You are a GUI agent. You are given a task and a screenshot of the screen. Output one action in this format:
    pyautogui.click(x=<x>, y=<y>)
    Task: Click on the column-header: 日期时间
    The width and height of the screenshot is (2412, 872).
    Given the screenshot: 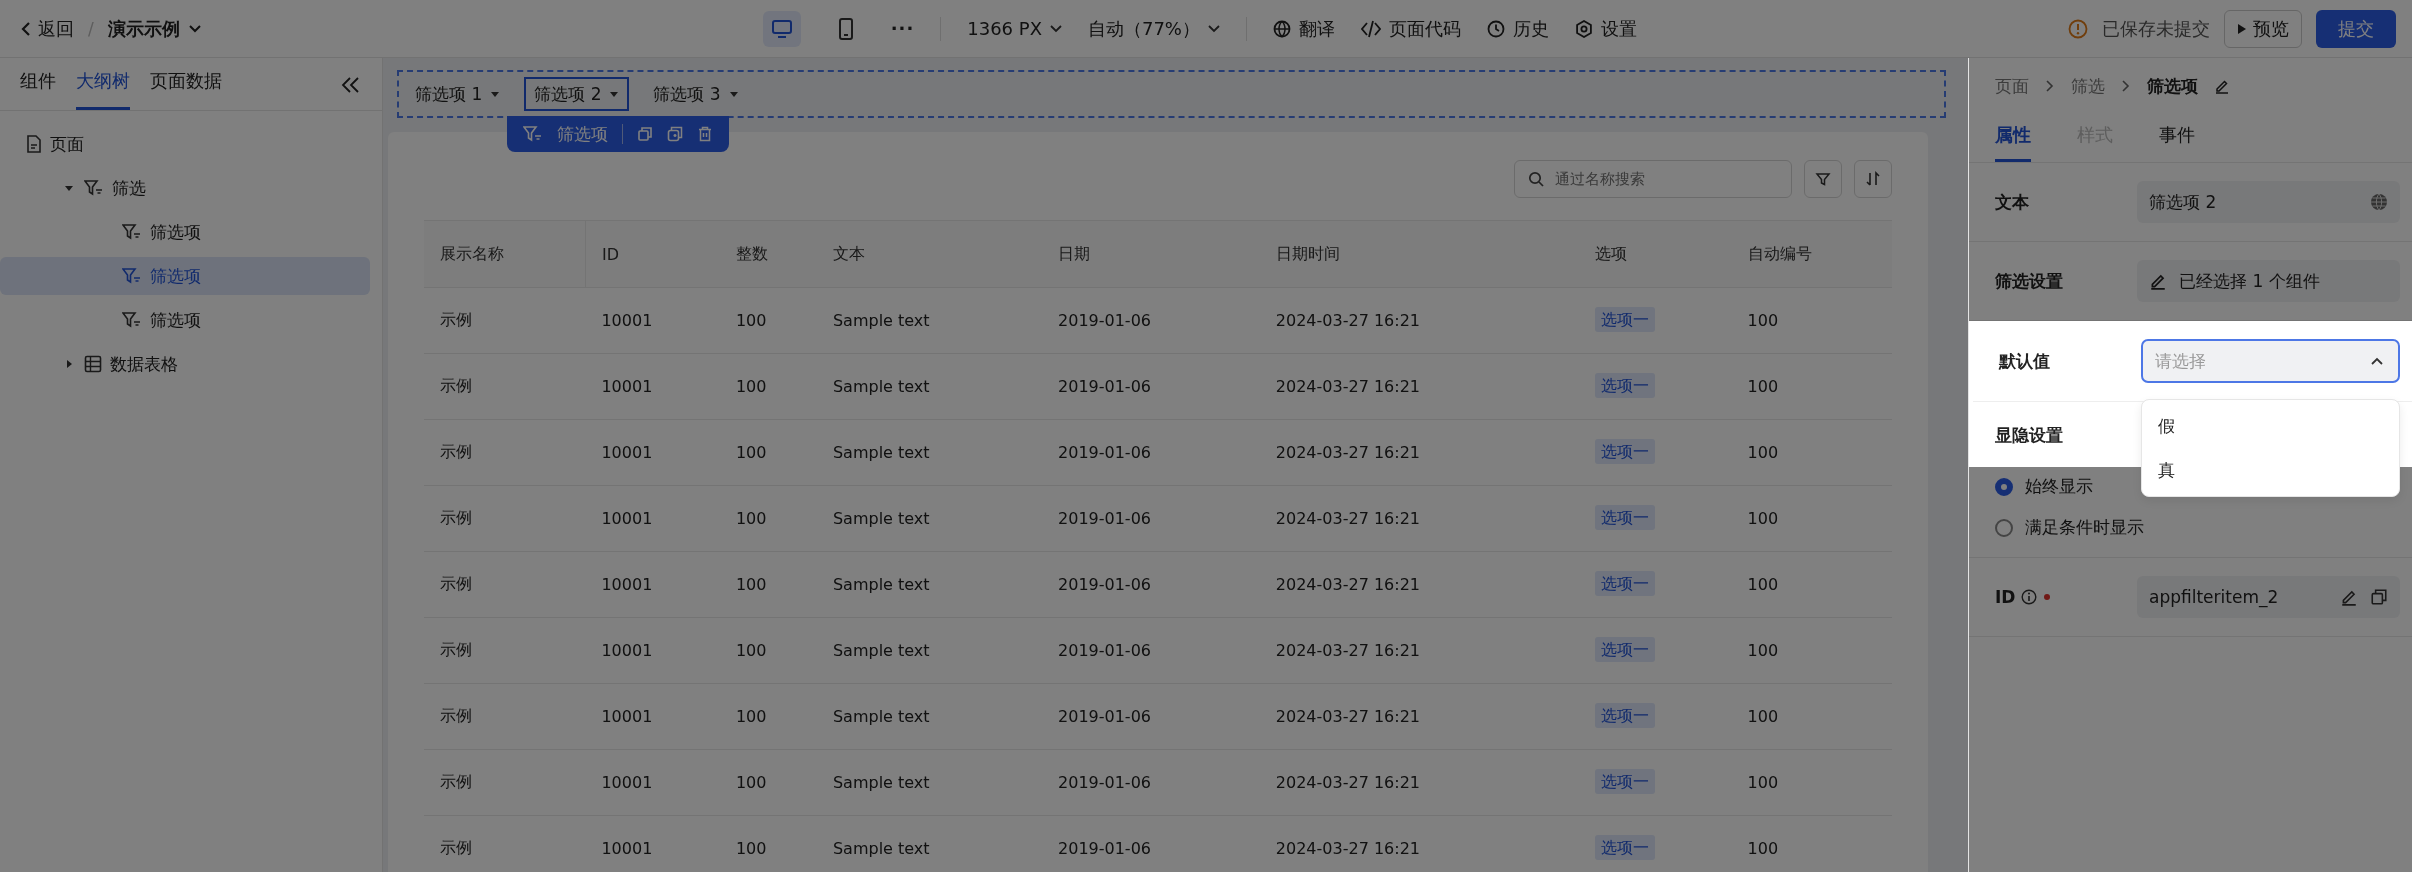 What is the action you would take?
    pyautogui.click(x=1419, y=254)
    